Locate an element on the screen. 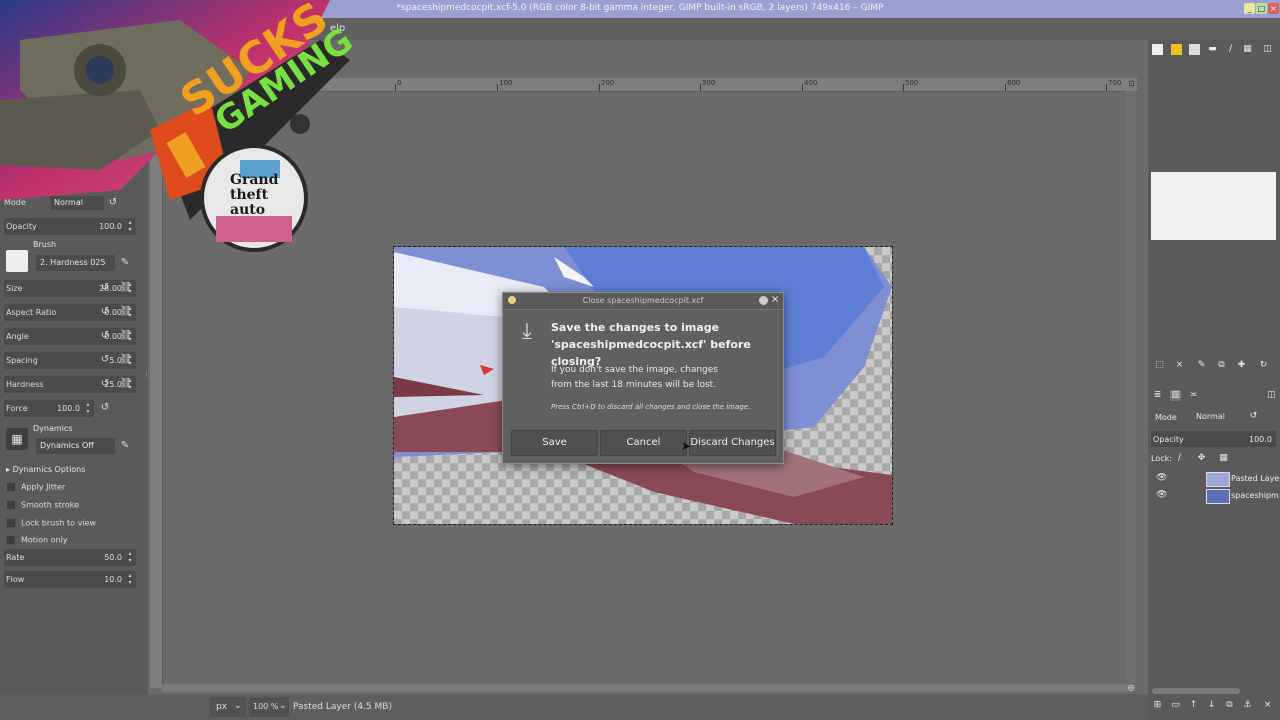  apply-jitter-checkbox: Apply Jitter is located at coordinates (35, 487).